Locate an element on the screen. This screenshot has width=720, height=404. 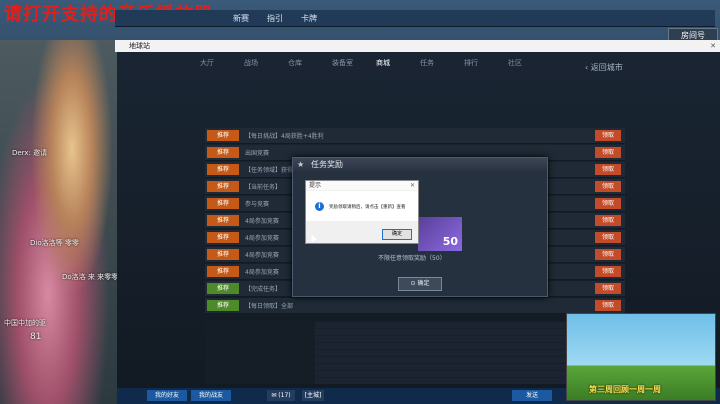
task-text: 【当前任务】 is located at coordinates (263, 187).